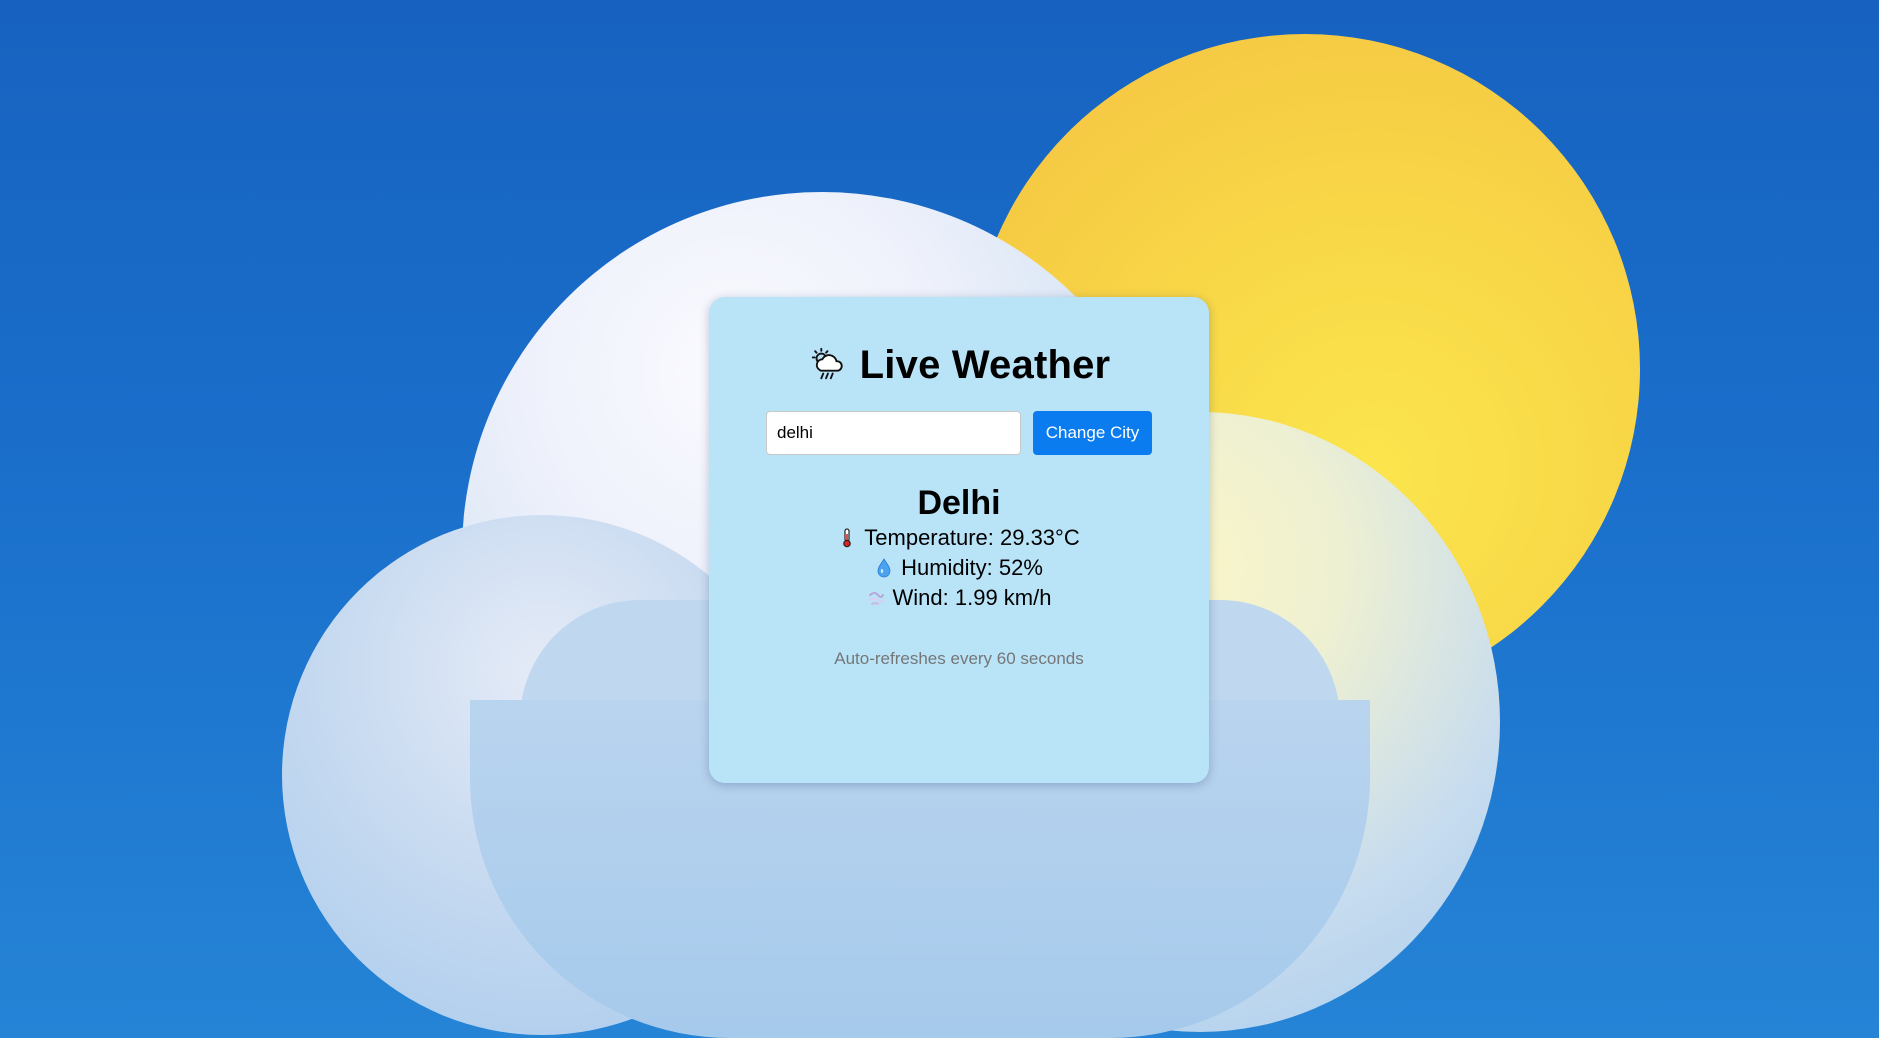 Image resolution: width=1879 pixels, height=1038 pixels. Describe the element at coordinates (985, 364) in the screenshot. I see `page-title: Live Weather` at that location.